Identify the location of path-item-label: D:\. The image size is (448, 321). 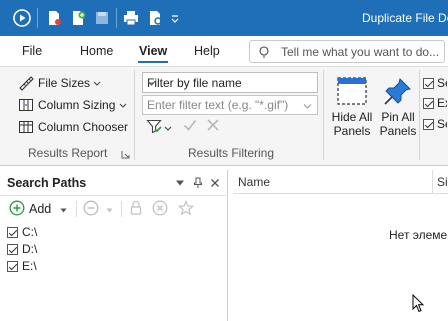
(30, 249).